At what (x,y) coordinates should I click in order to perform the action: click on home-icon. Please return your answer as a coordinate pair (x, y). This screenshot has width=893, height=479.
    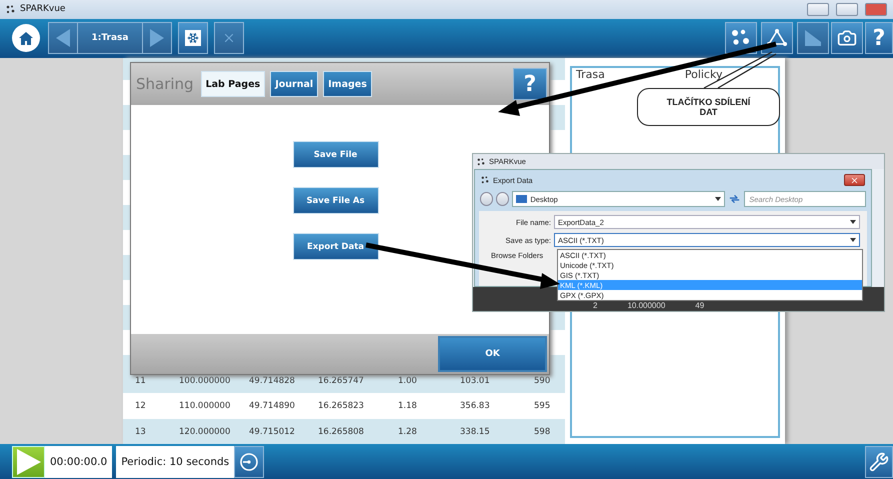
    Looking at the image, I should click on (26, 38).